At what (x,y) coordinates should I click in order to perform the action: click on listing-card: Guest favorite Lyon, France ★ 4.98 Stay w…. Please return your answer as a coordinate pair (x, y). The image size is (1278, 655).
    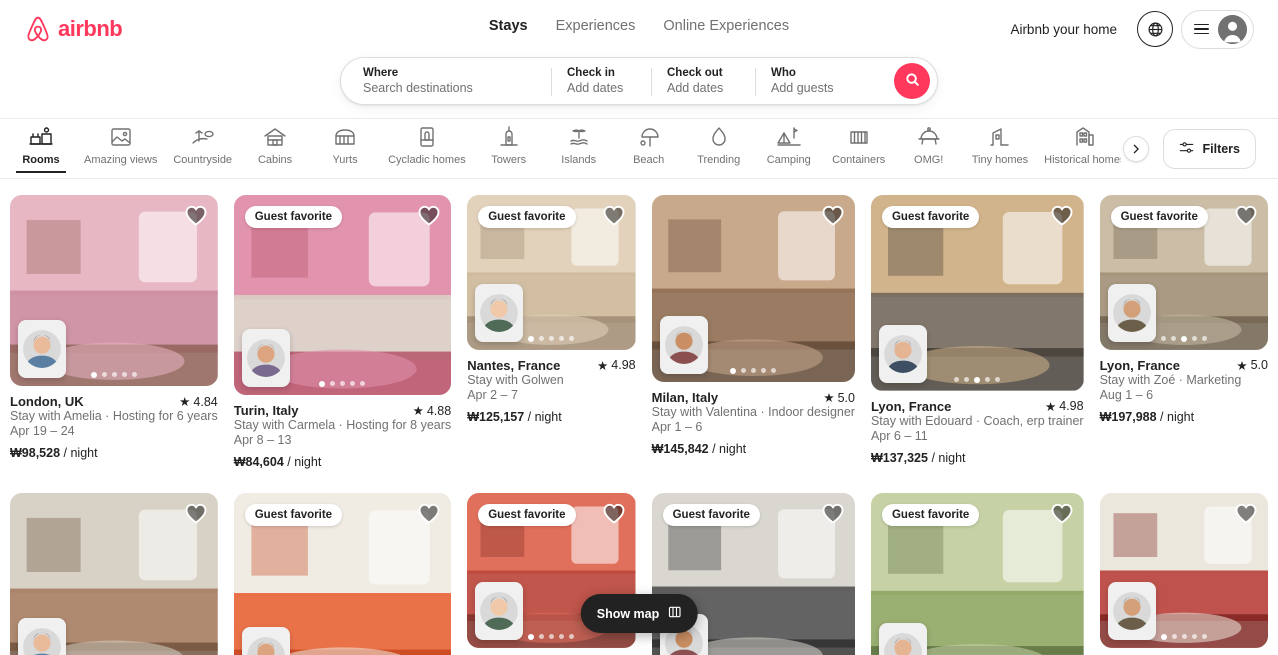
    Looking at the image, I should click on (977, 332).